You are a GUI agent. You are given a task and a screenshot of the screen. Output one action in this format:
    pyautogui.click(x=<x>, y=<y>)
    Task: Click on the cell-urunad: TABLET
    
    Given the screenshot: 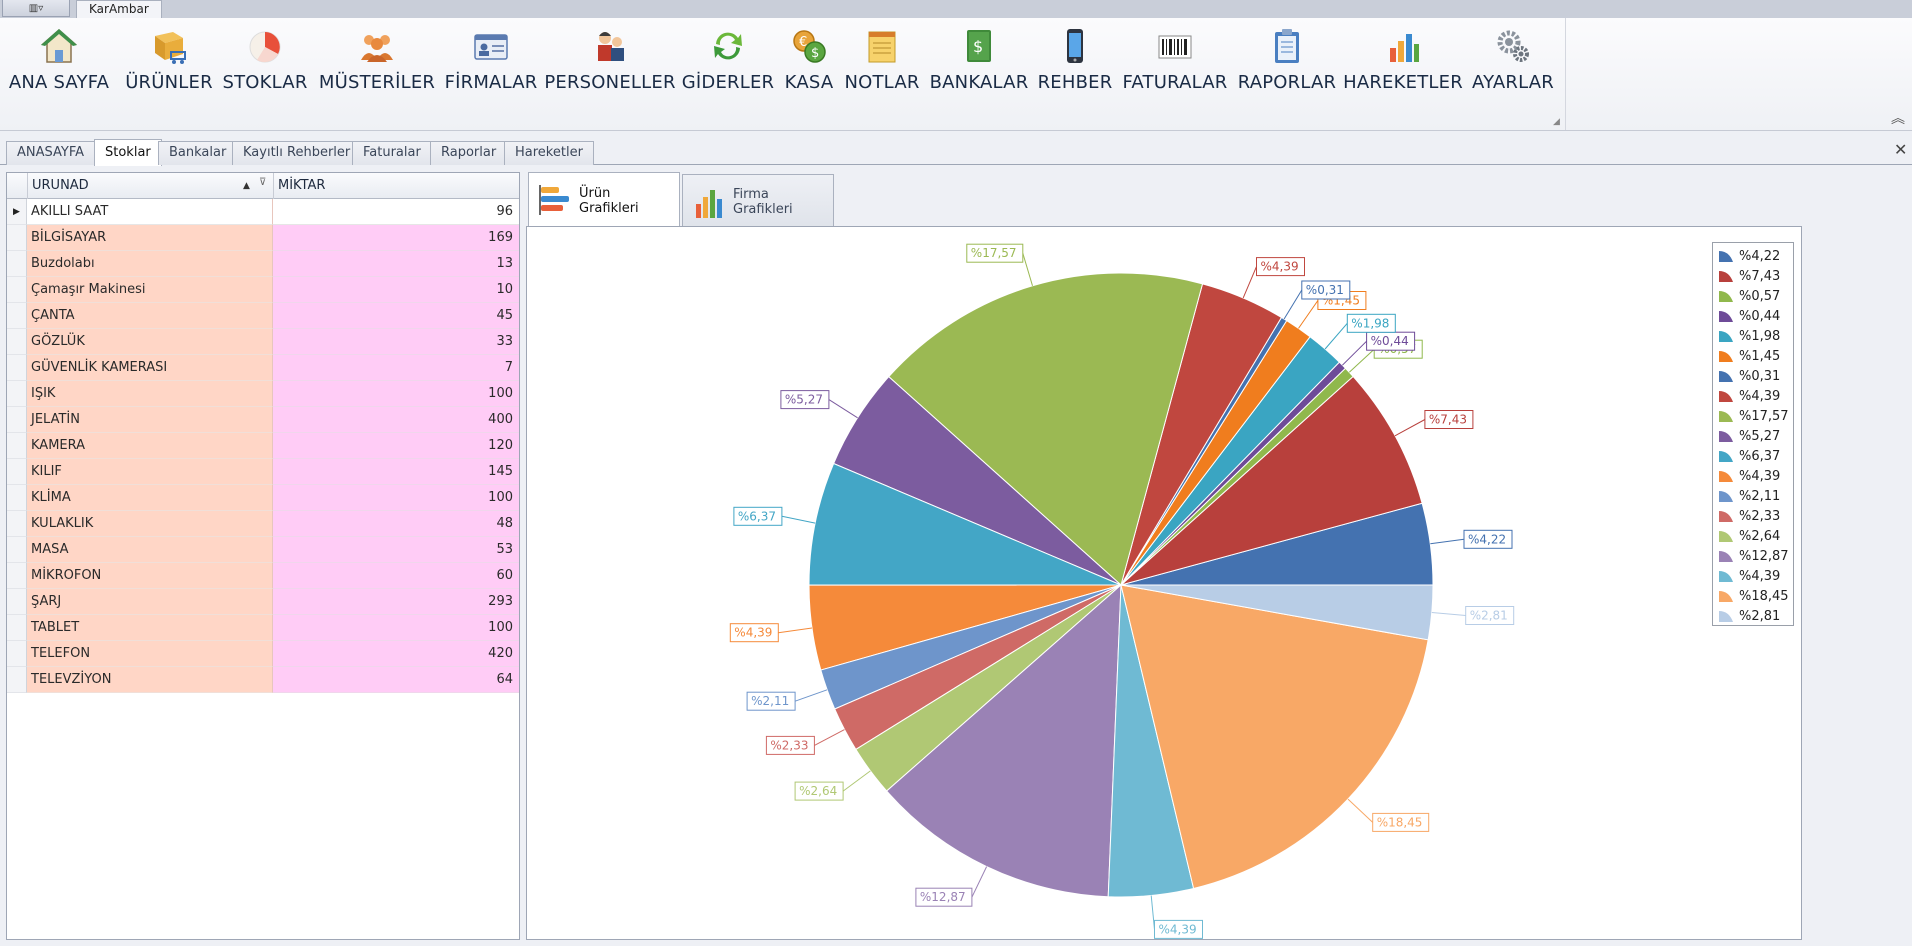 What is the action you would take?
    pyautogui.click(x=150, y=628)
    